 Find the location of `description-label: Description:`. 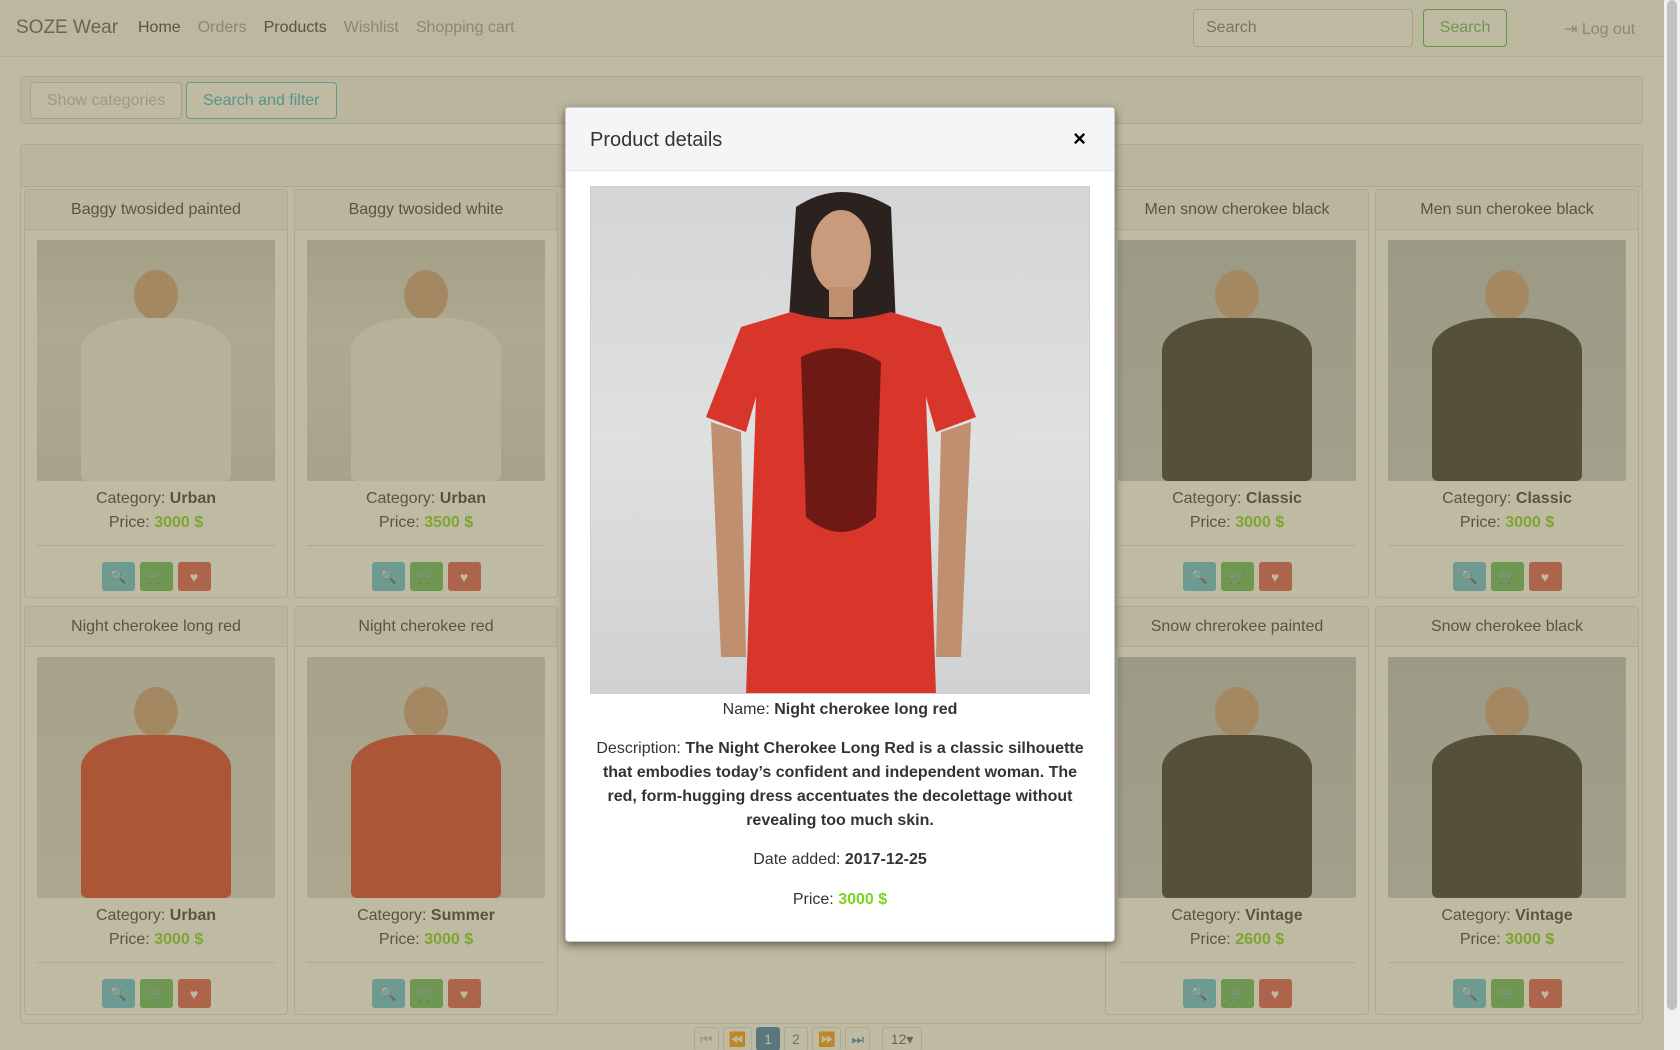

description-label: Description: is located at coordinates (638, 748).